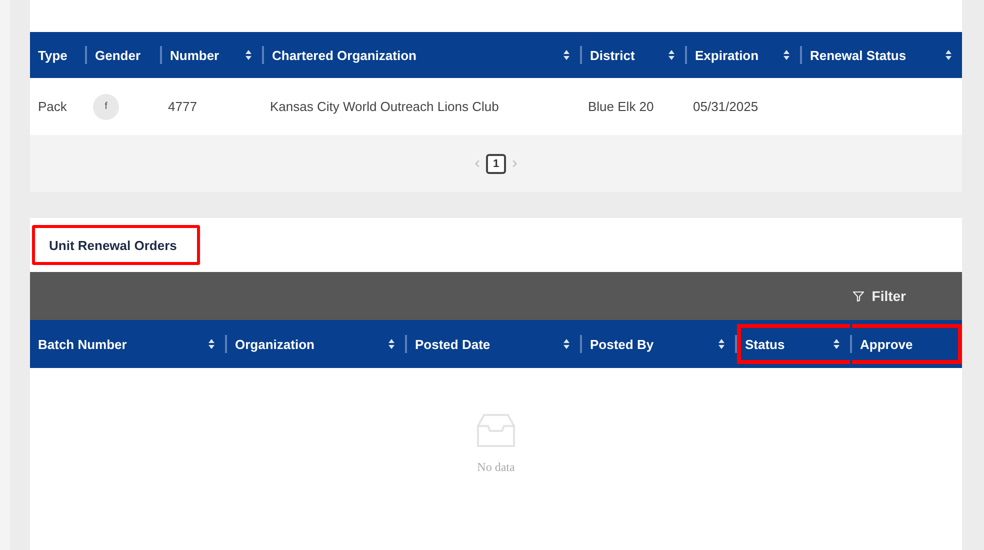 The width and height of the screenshot is (984, 550). Describe the element at coordinates (496, 467) in the screenshot. I see `empty-message: No data` at that location.